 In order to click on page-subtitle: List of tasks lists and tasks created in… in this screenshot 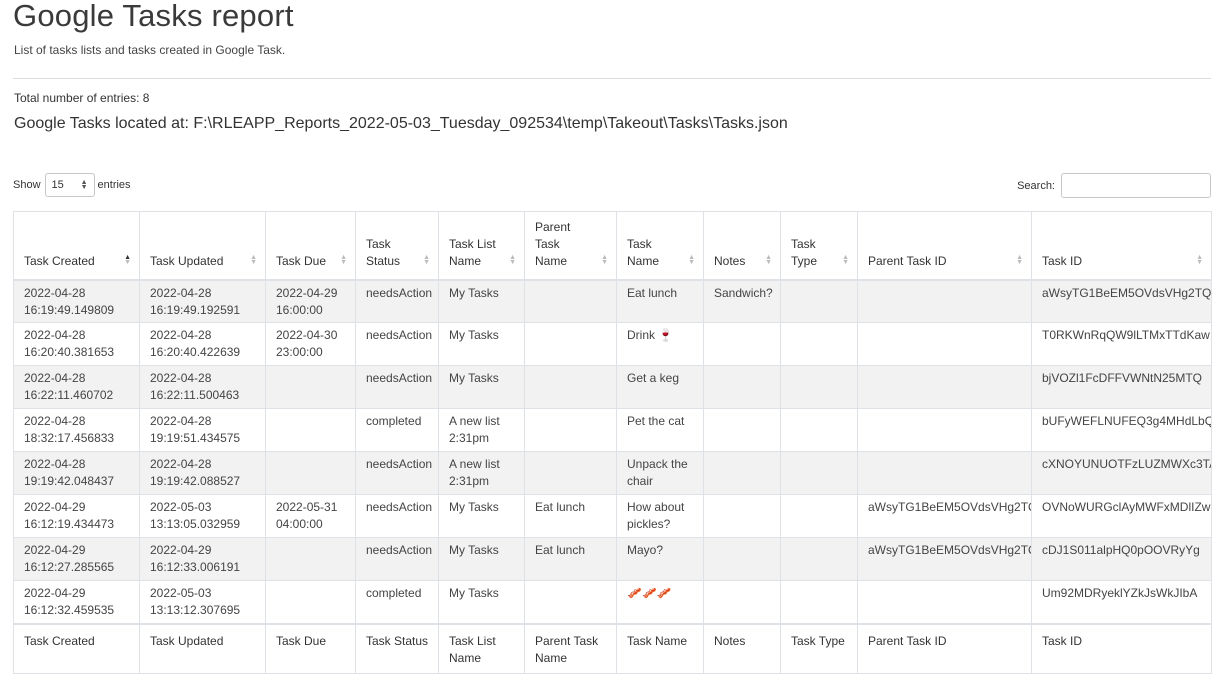, I will do `click(150, 50)`.